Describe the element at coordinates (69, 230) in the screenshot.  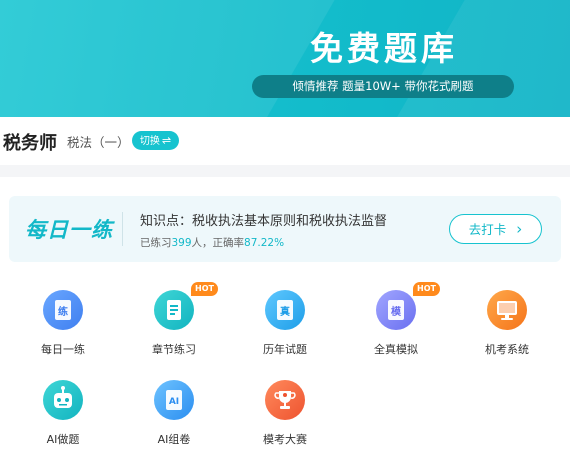
I see `daily-practice-logo: 每日一练` at that location.